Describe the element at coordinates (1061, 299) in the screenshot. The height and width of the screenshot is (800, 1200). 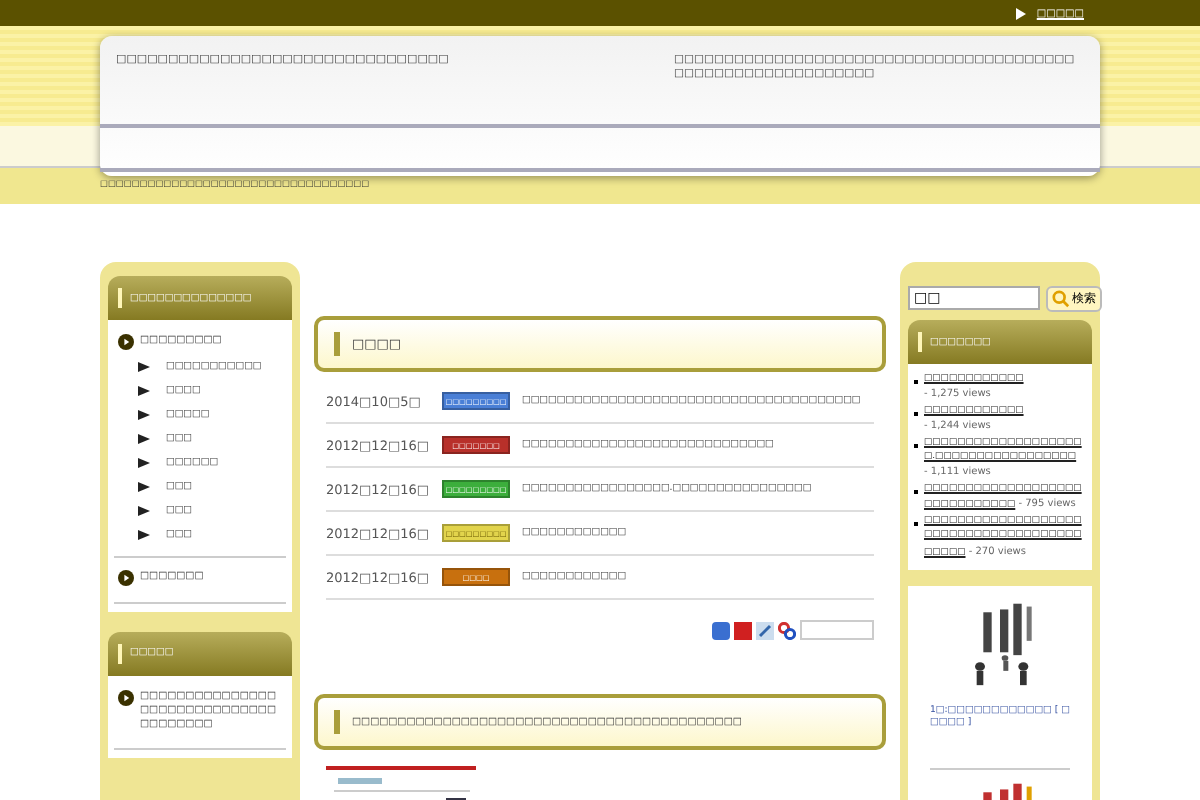
I see `search-icon` at that location.